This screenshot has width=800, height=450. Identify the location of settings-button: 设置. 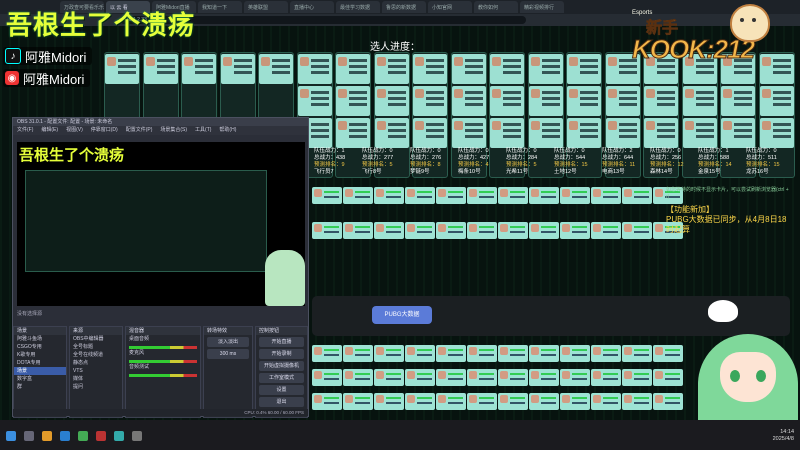
(281, 390).